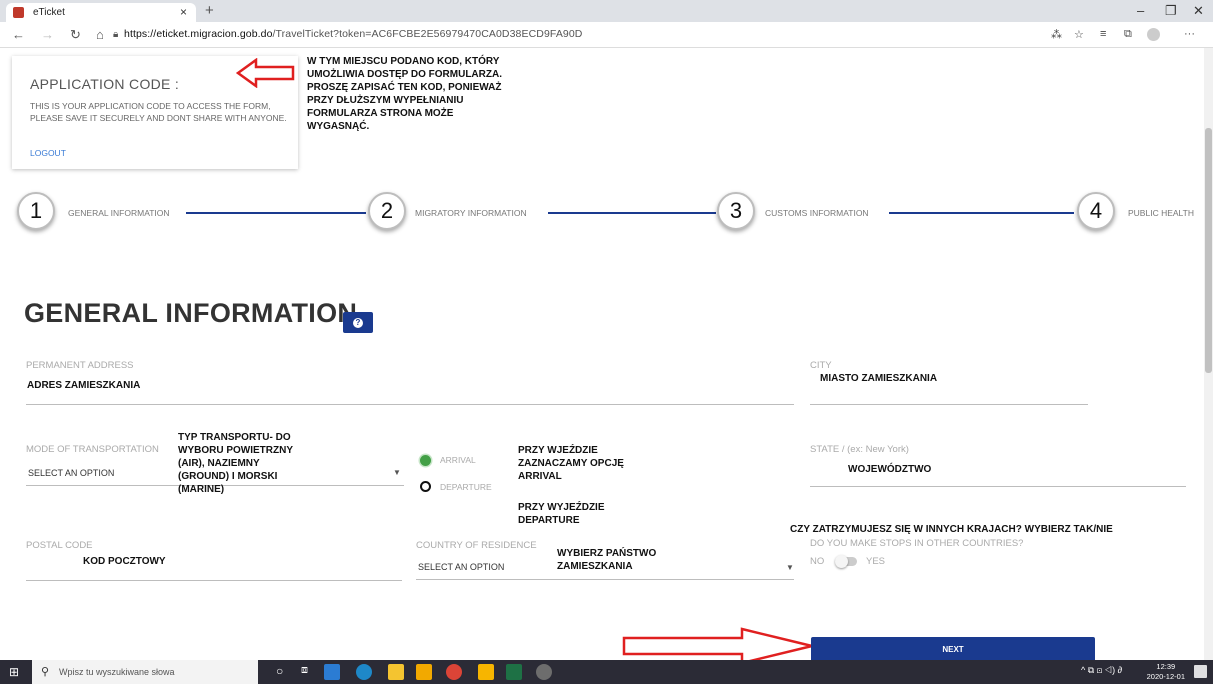 The width and height of the screenshot is (1213, 684). I want to click on file-explorer-icon, so click(396, 672).